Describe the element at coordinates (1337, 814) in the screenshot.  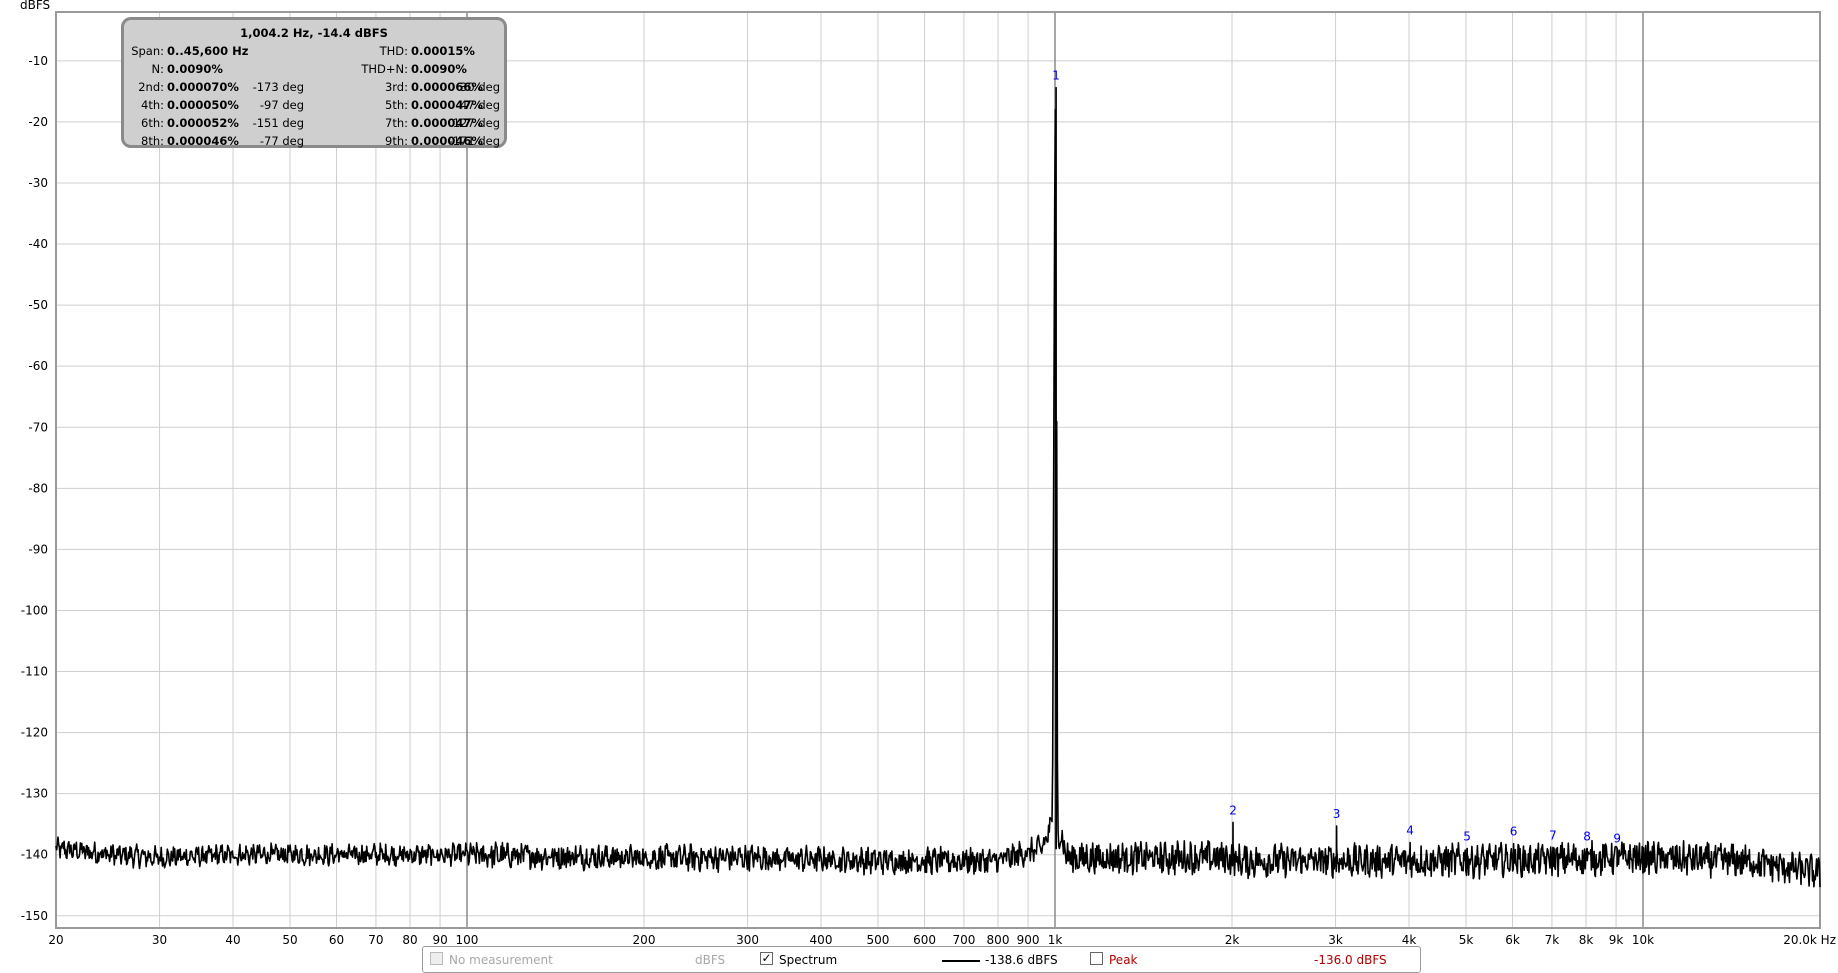
I see `harmonic-label: 3` at that location.